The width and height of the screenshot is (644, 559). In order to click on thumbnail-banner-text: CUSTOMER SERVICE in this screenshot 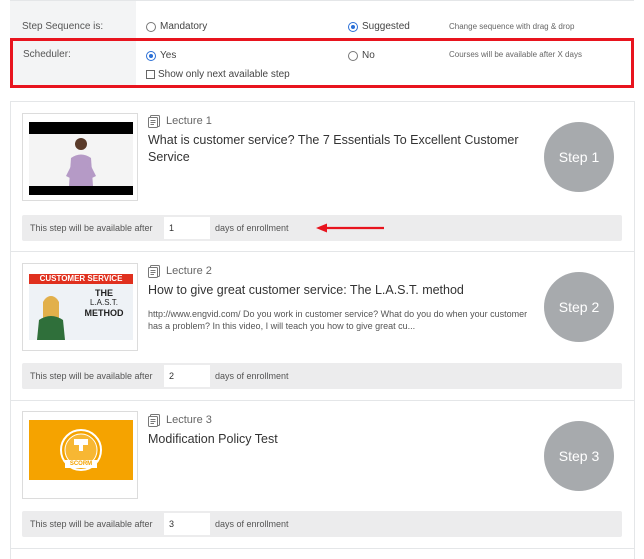, I will do `click(81, 278)`.